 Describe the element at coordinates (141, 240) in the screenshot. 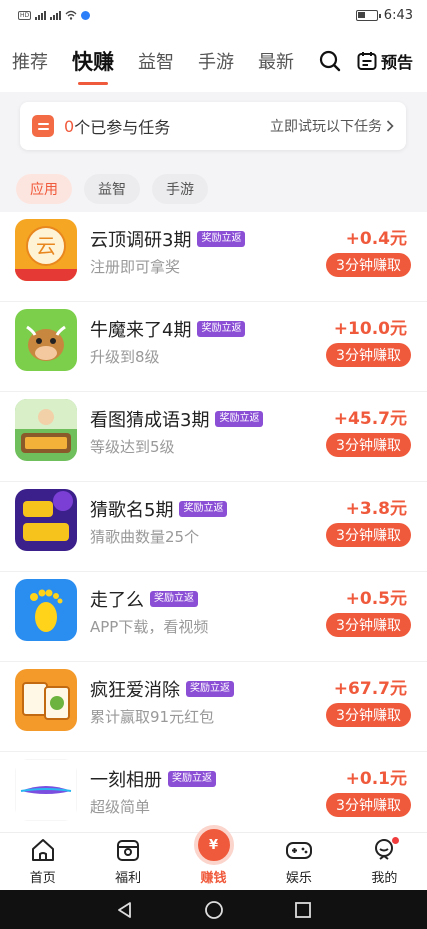

I see `task-title: 云顶调研3期` at that location.